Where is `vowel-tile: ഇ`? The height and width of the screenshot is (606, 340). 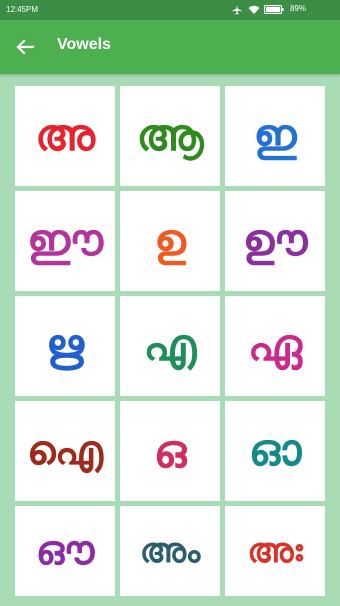
vowel-tile: ഇ is located at coordinates (275, 136).